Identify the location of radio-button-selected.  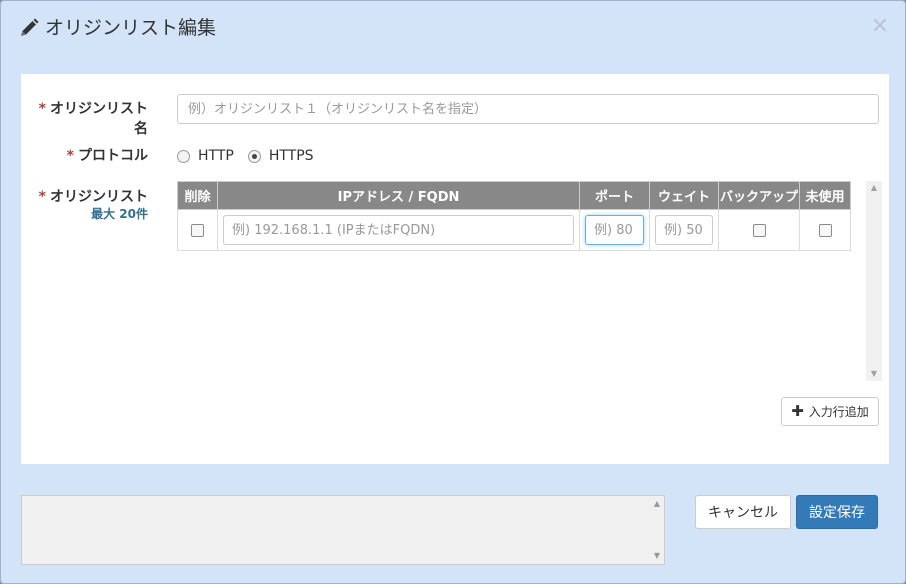
(254, 156).